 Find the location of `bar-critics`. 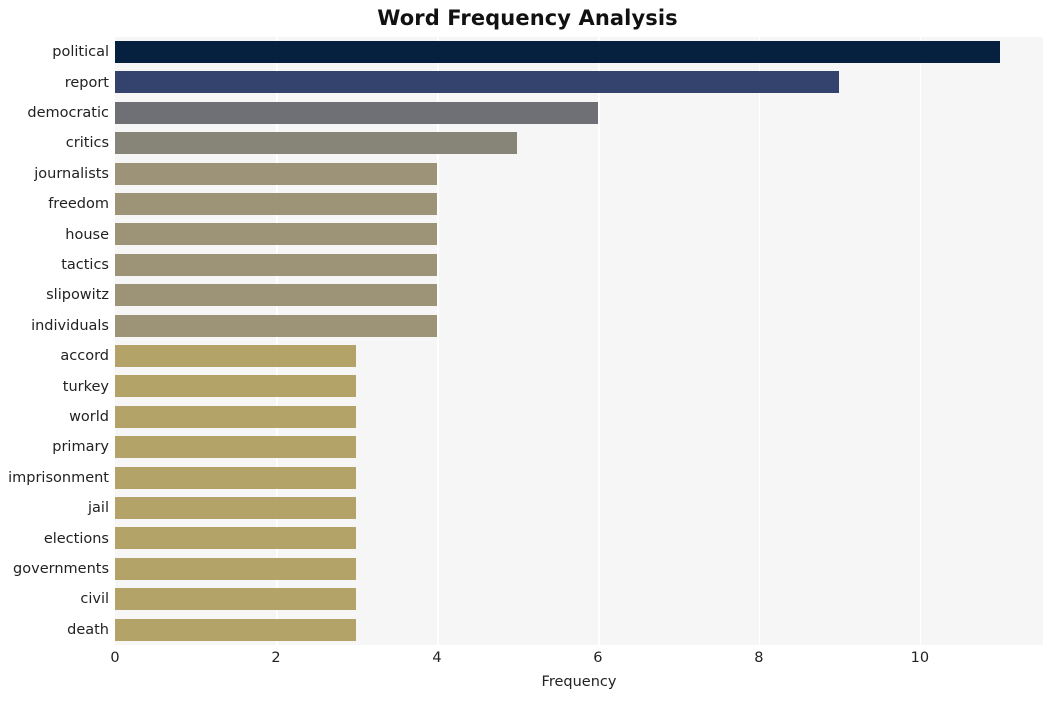

bar-critics is located at coordinates (316, 143).